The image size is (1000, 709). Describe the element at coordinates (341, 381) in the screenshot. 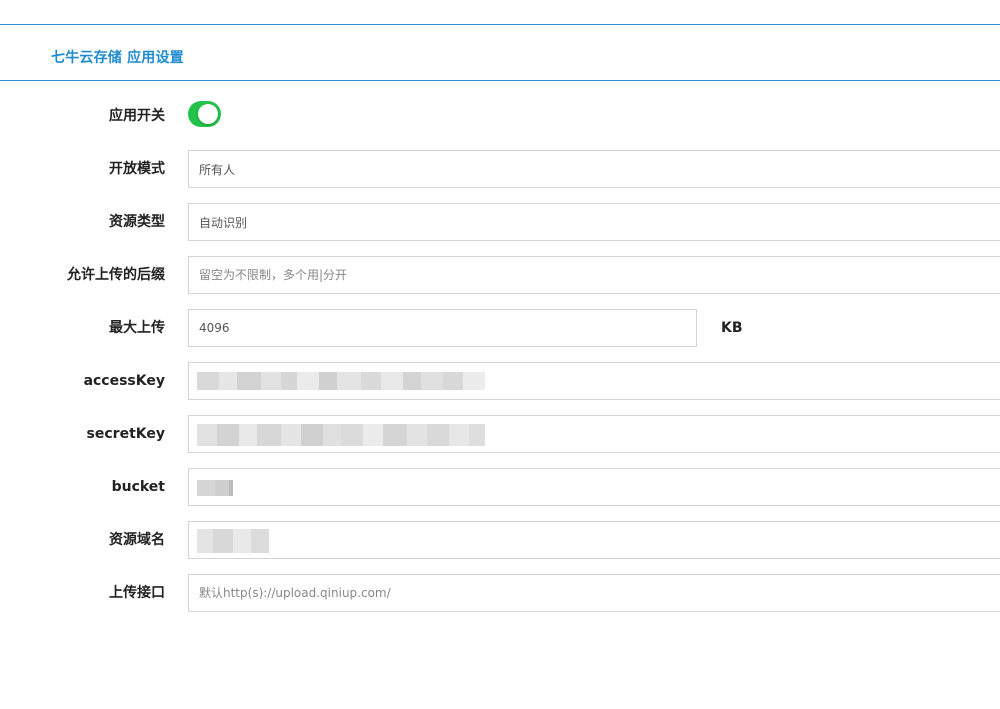

I see `access-key-redaction` at that location.